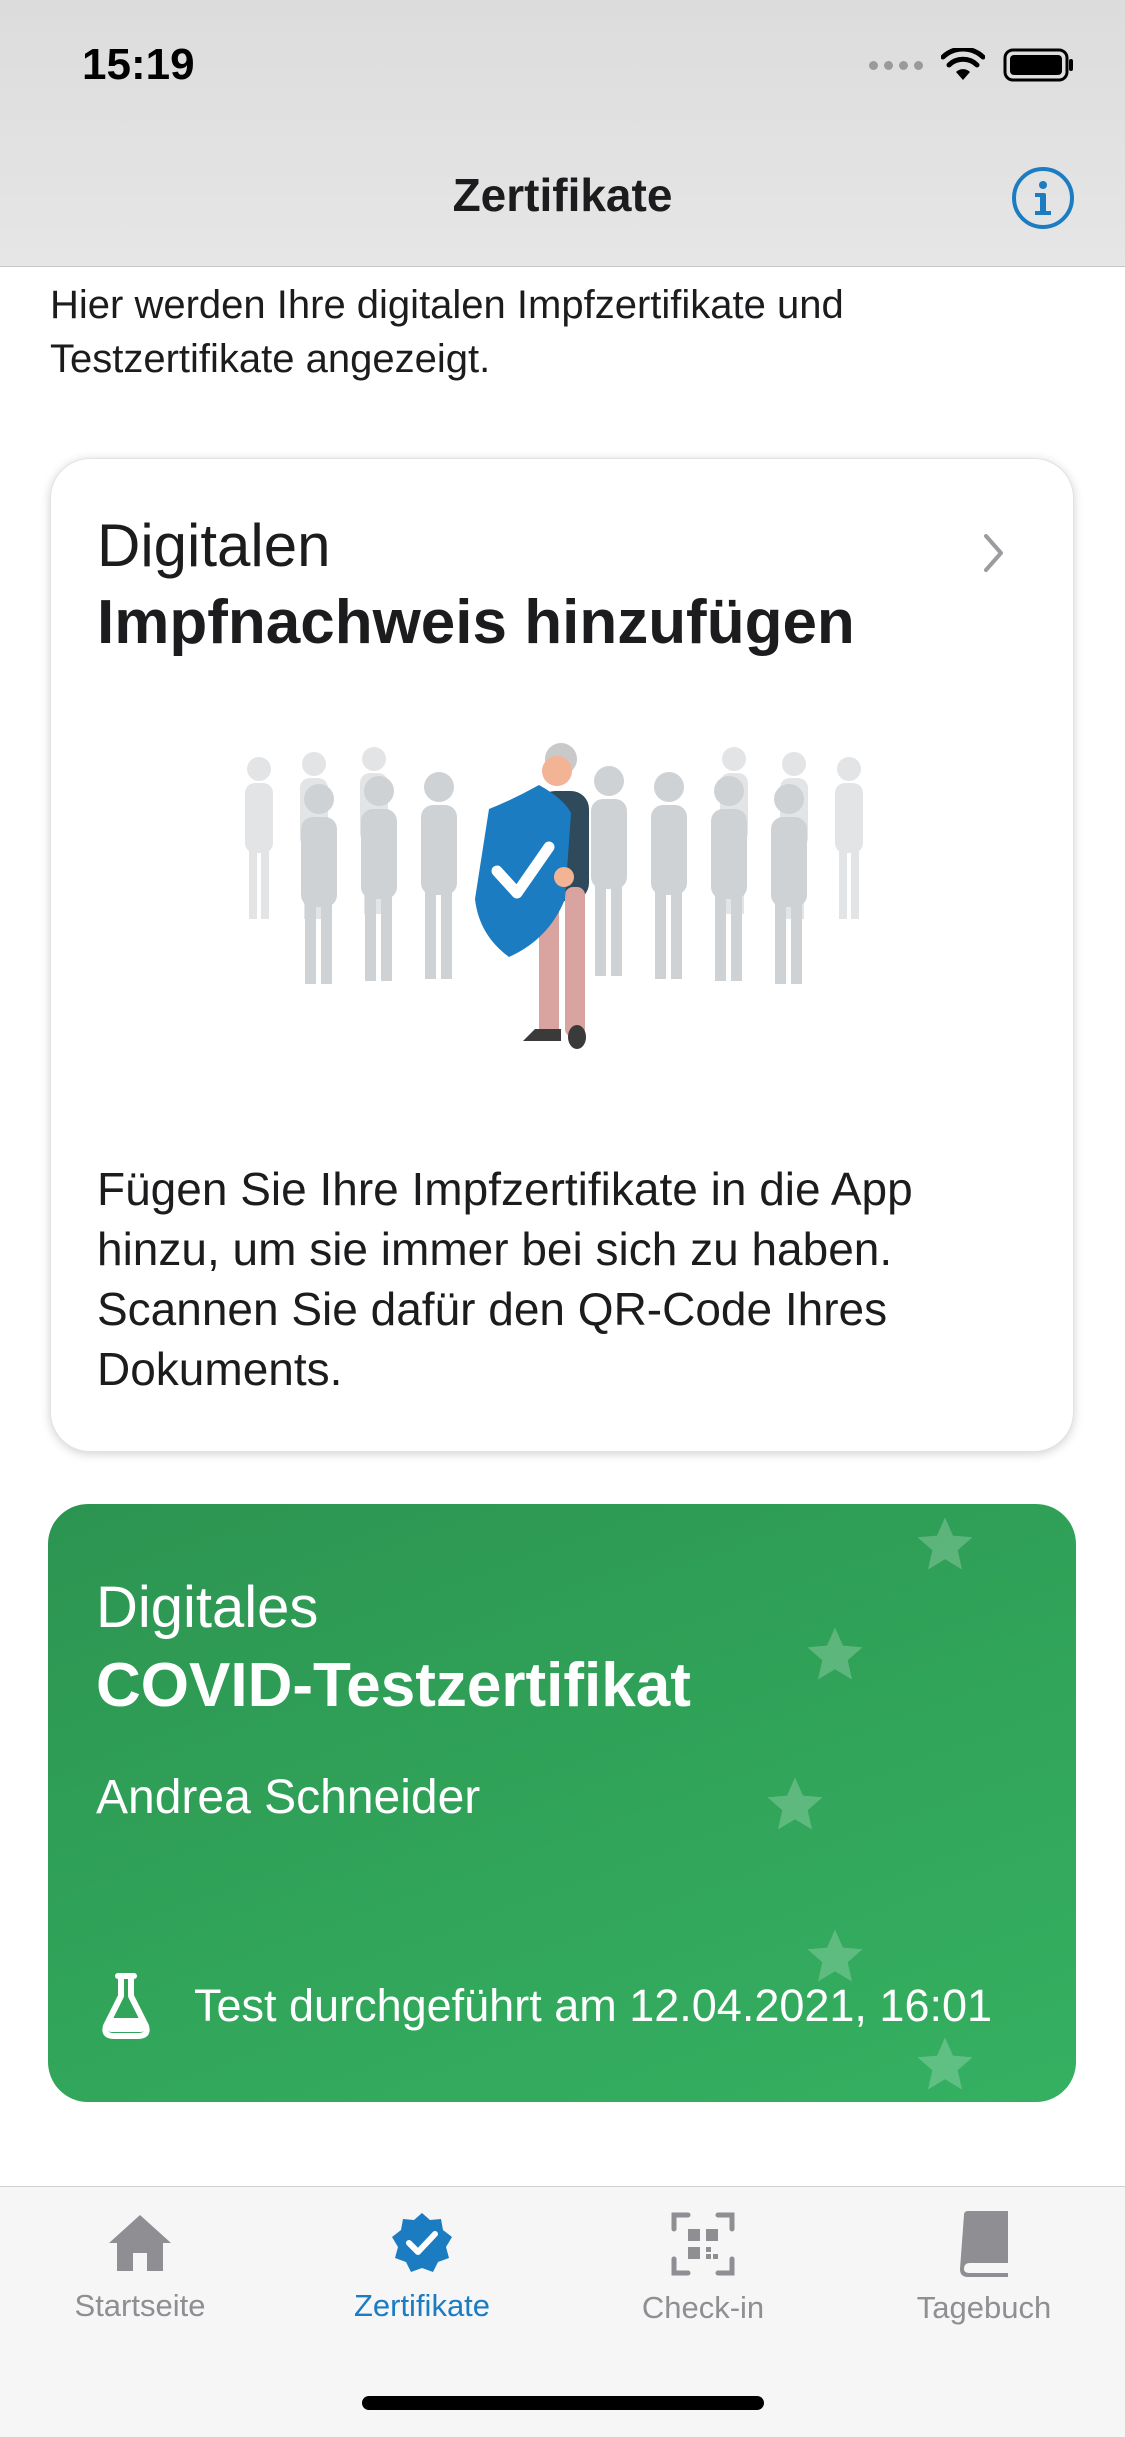  Describe the element at coordinates (140, 2243) in the screenshot. I see `home-icon` at that location.